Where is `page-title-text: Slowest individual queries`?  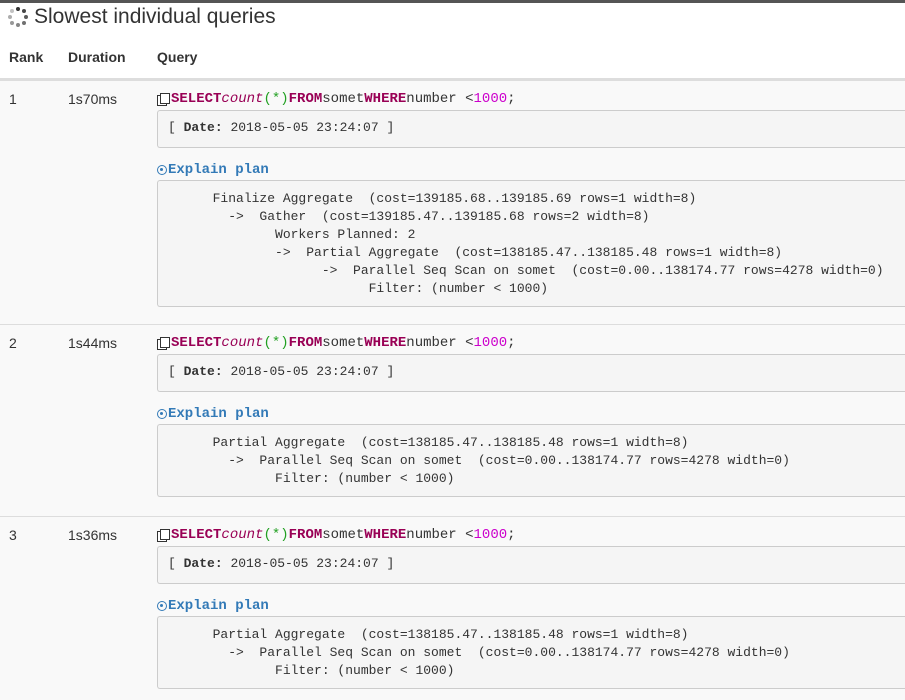
page-title-text: Slowest individual queries is located at coordinates (155, 16).